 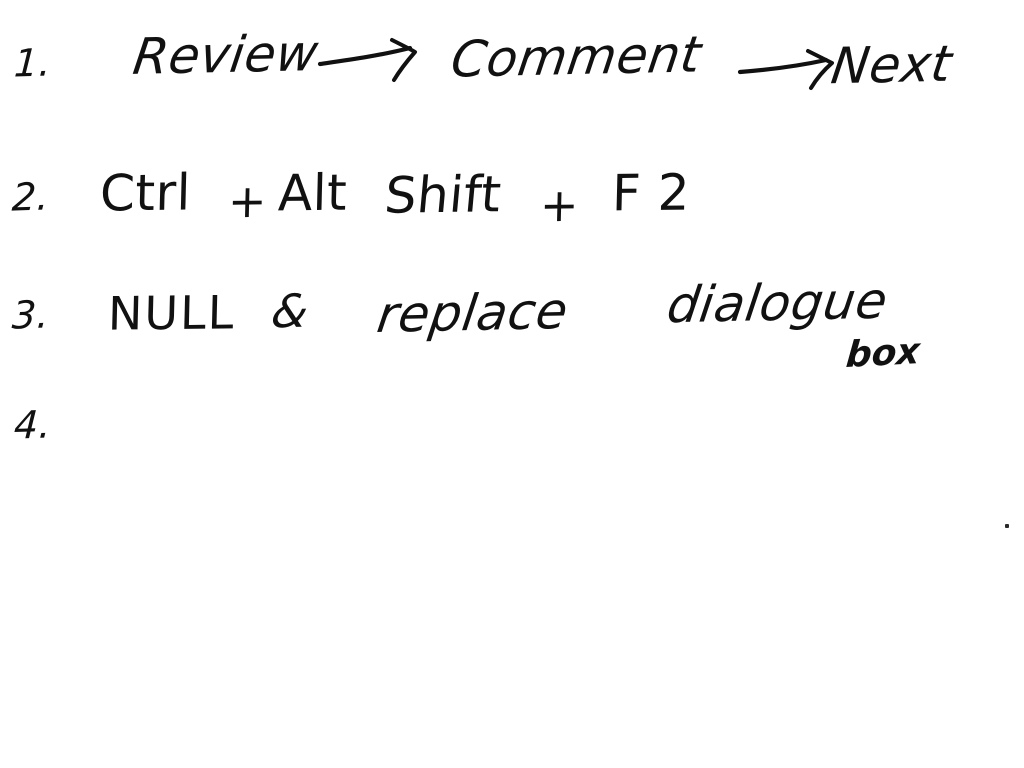 I want to click on note-2-key-alt: Alt, so click(x=312, y=193).